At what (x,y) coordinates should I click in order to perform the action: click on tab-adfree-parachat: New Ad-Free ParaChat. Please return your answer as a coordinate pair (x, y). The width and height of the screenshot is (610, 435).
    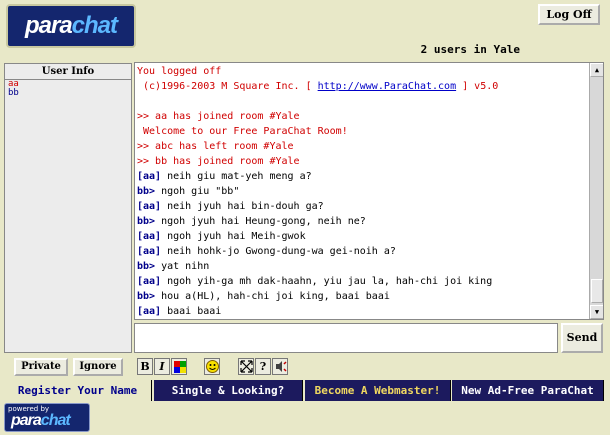
    Looking at the image, I should click on (528, 390).